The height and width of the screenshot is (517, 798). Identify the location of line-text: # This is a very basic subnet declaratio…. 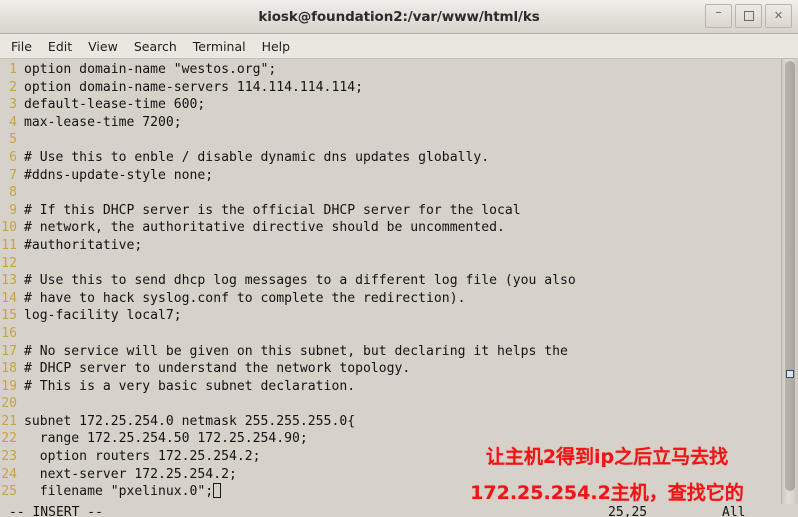
(190, 386).